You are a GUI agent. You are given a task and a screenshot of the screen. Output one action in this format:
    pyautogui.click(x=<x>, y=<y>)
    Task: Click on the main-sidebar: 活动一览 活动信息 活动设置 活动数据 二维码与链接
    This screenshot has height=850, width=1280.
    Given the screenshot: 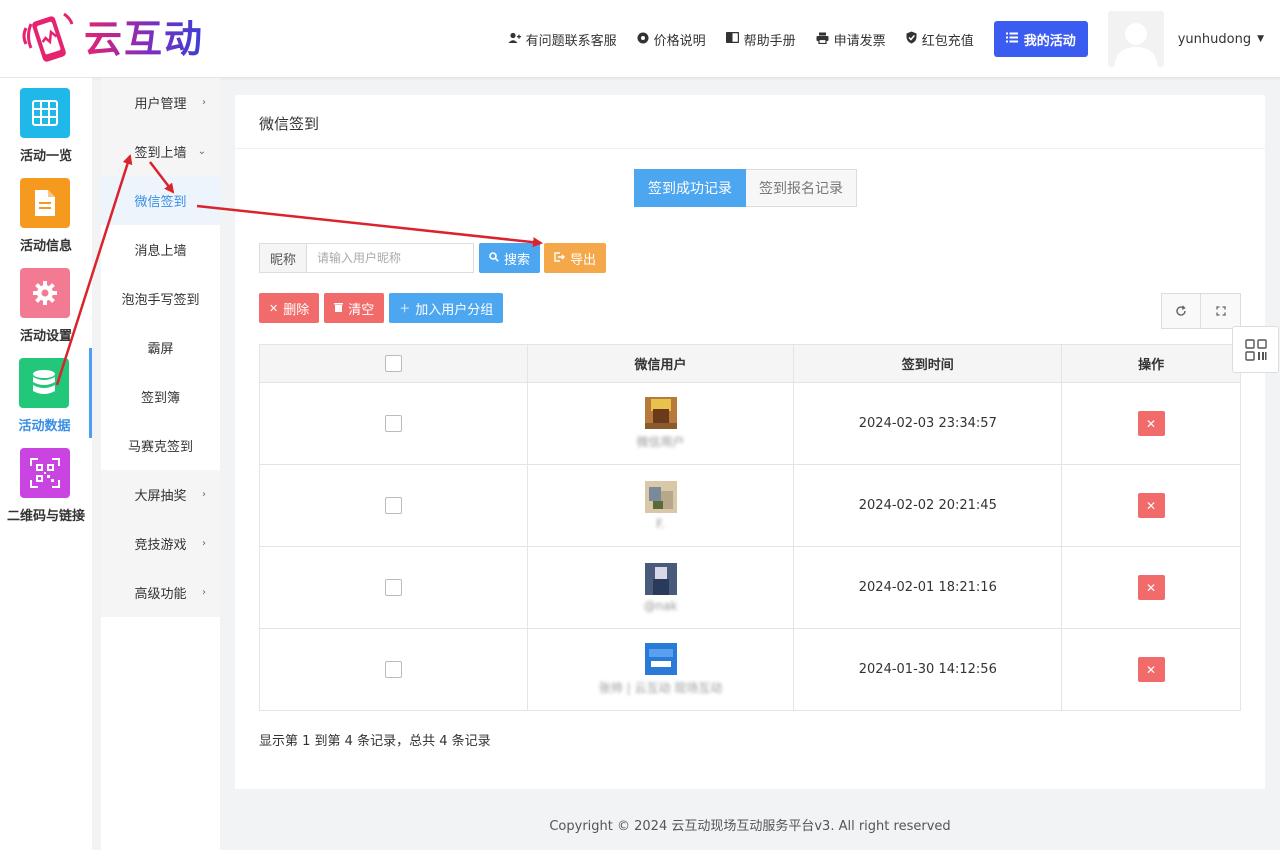 What is the action you would take?
    pyautogui.click(x=46, y=464)
    